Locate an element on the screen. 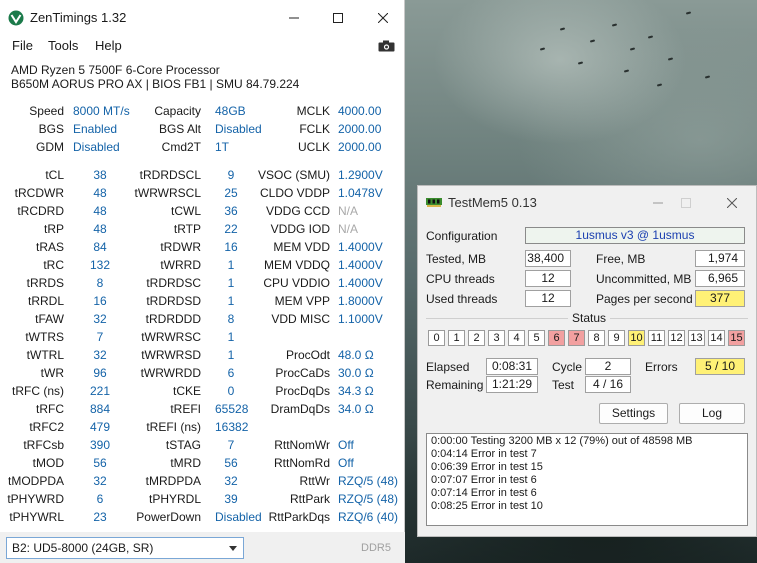 This screenshot has height=563, width=757. memory-type-label: DDR5 is located at coordinates (376, 548).